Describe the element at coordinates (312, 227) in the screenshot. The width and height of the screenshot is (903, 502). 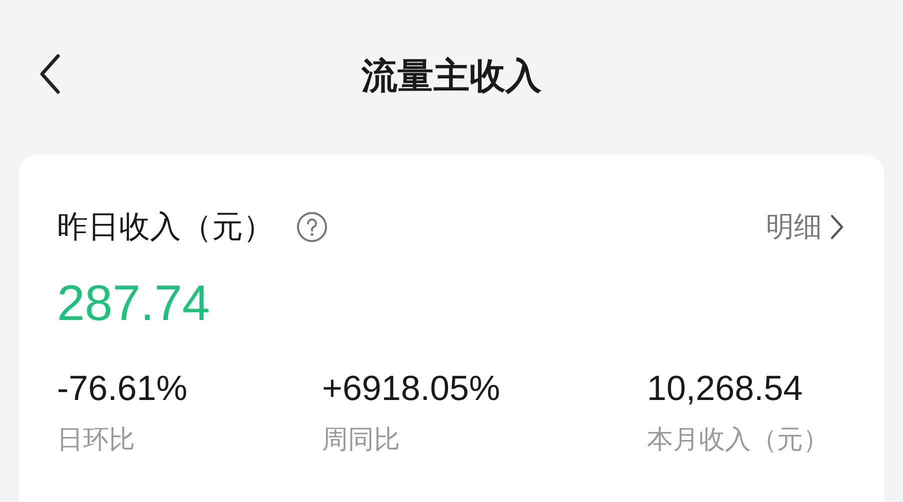
I see `help-icon` at that location.